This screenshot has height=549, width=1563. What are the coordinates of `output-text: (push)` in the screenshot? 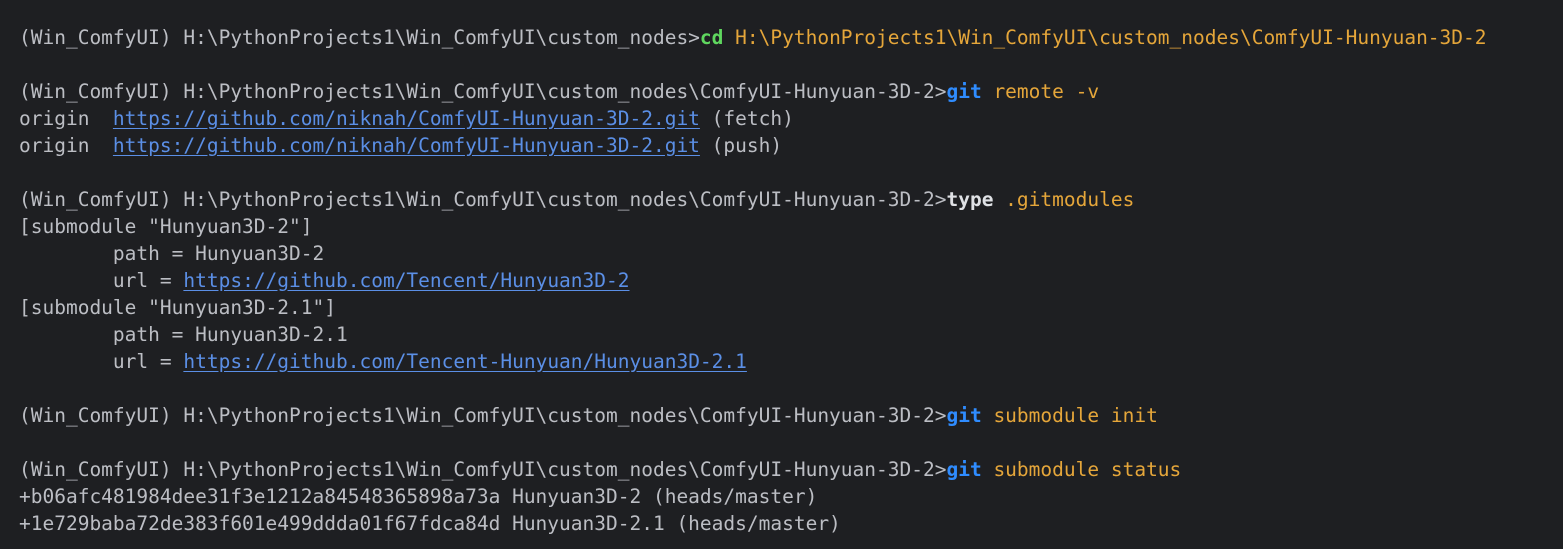 It's located at (741, 145).